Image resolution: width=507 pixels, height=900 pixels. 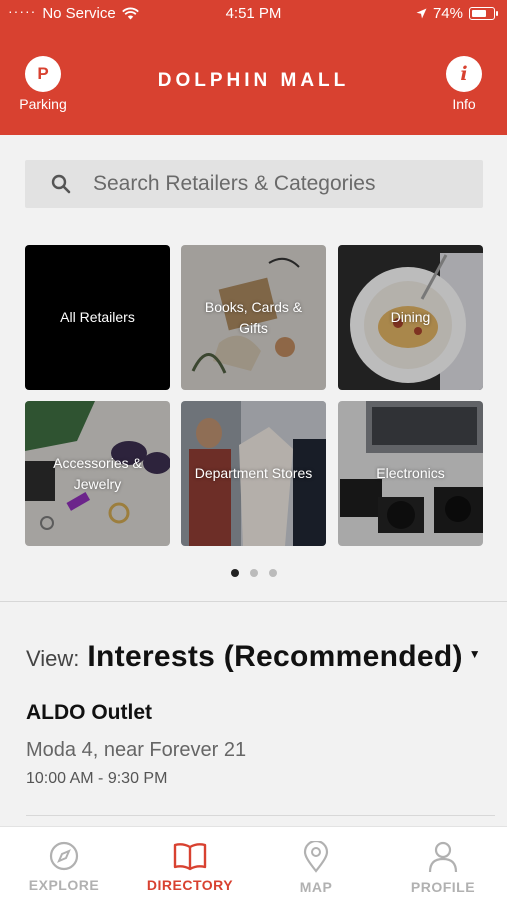 What do you see at coordinates (43, 104) in the screenshot?
I see `parking-label: Parking` at bounding box center [43, 104].